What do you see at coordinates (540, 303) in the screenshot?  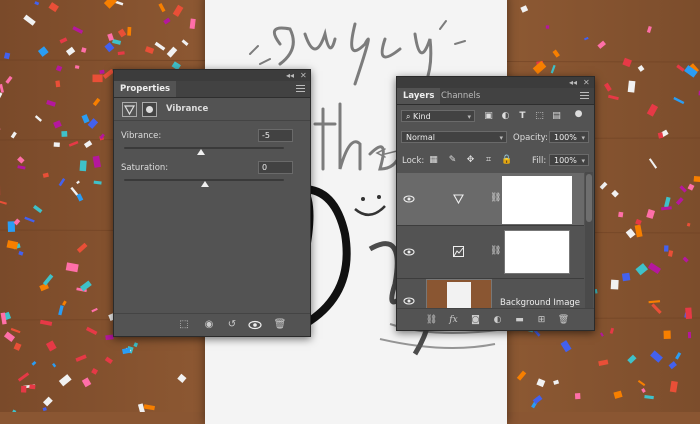 I see `layer-name: Background Image` at bounding box center [540, 303].